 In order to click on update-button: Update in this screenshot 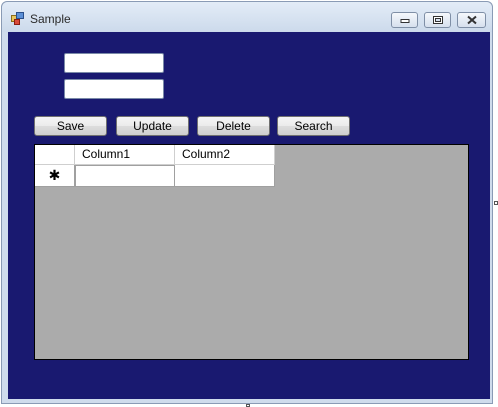, I will do `click(152, 126)`.